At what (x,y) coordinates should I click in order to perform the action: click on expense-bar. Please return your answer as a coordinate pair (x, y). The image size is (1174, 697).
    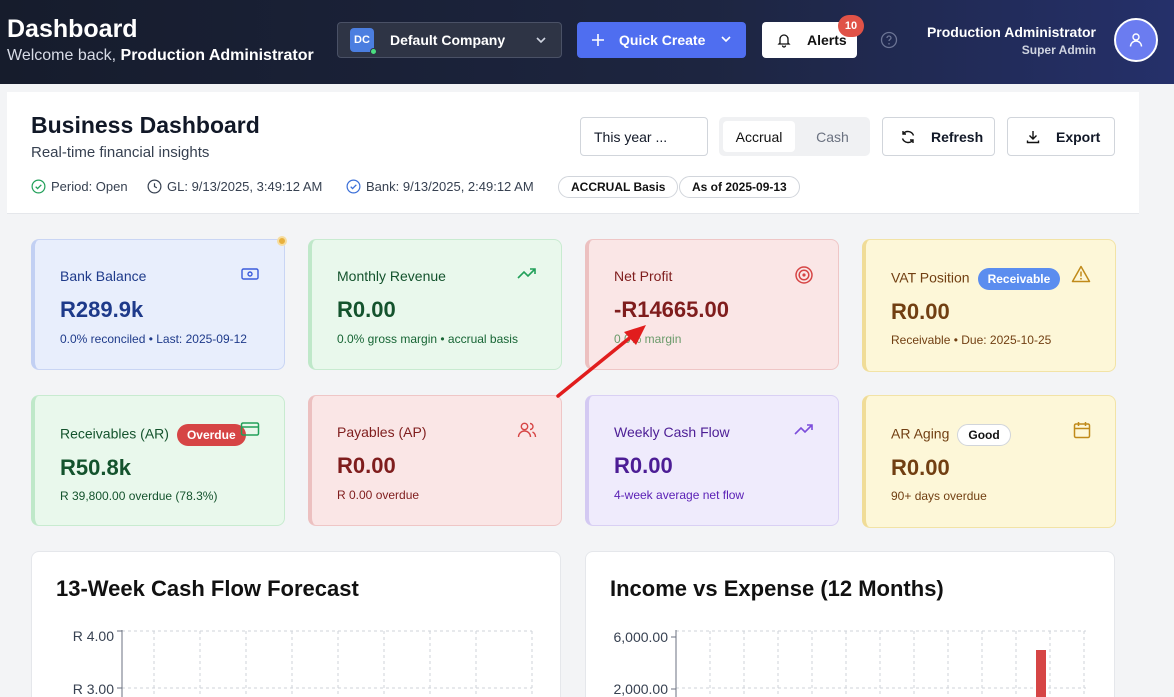
    Looking at the image, I should click on (1041, 673).